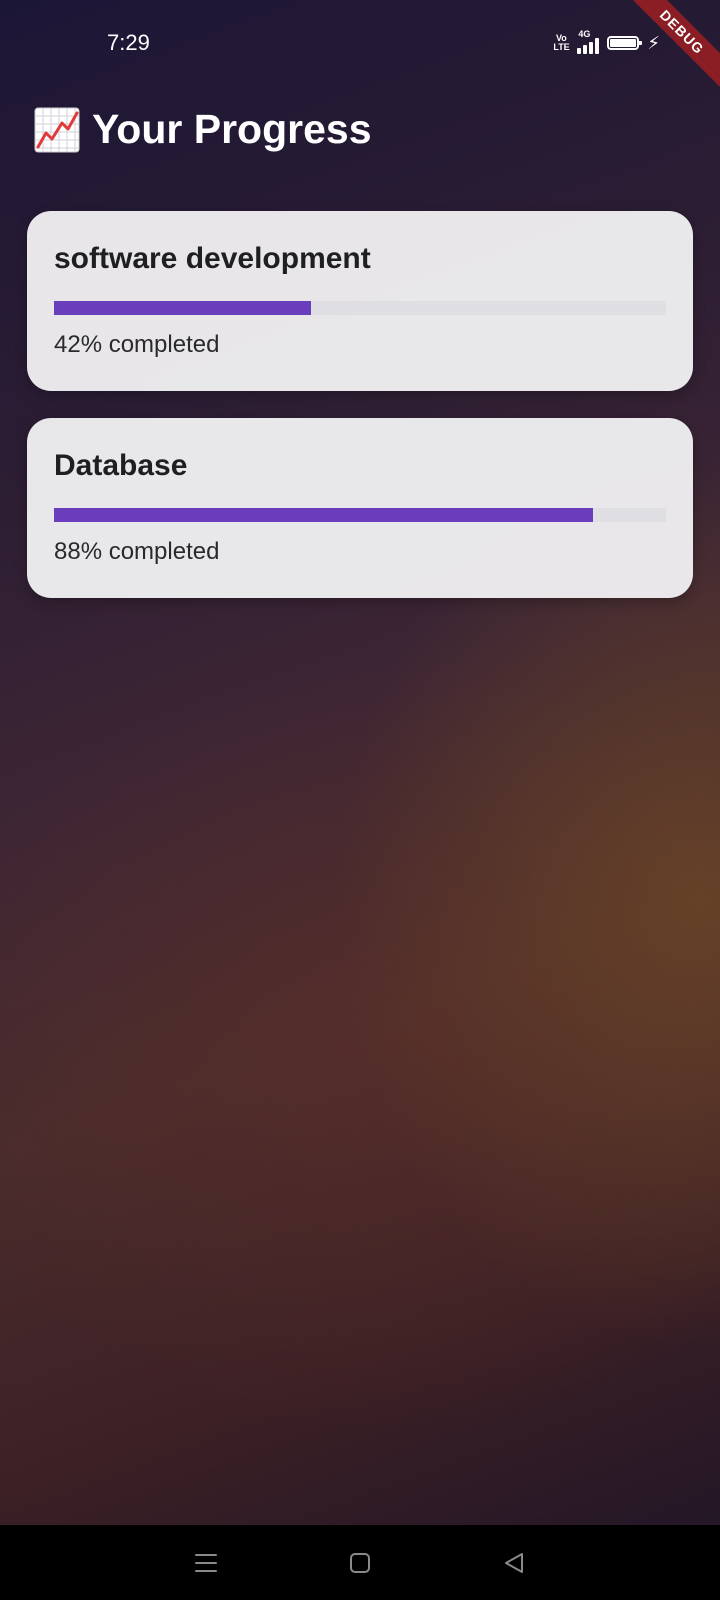  I want to click on progress-text: 42% completed, so click(137, 344).